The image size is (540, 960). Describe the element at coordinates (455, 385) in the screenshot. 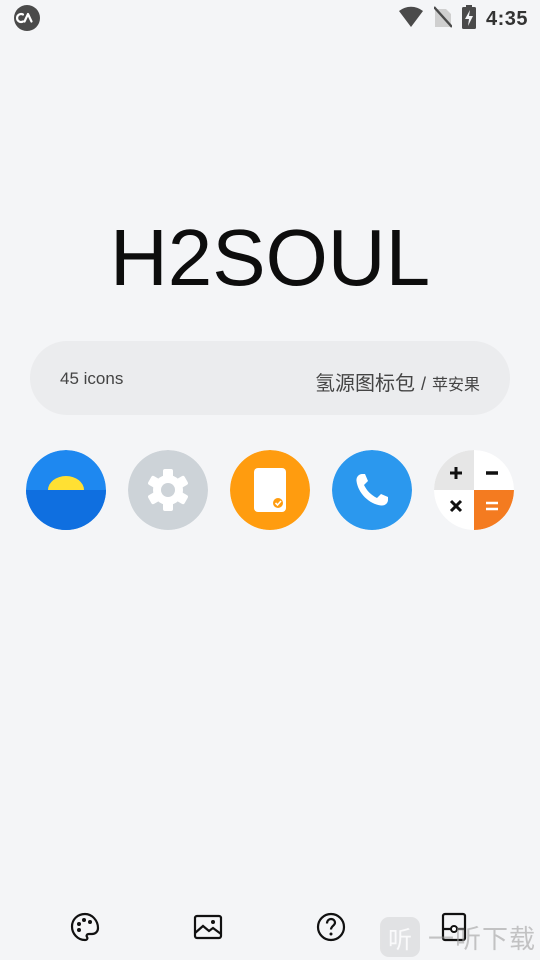

I see `author-name: 苹安果` at that location.